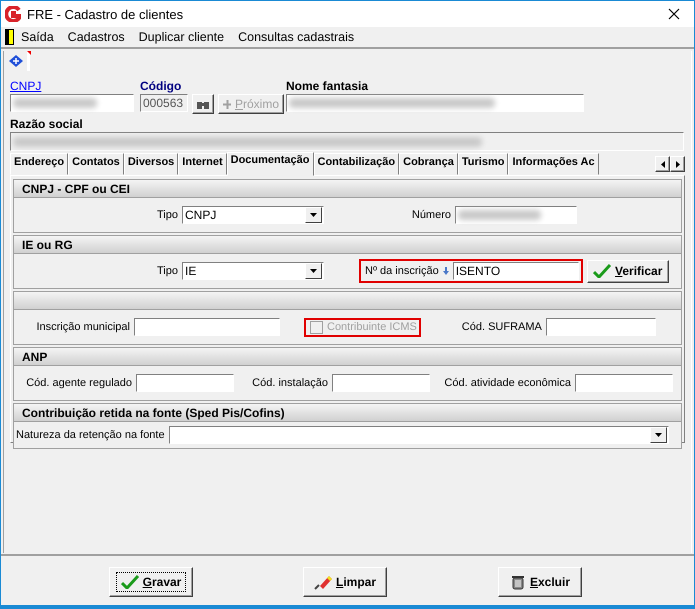 Image resolution: width=695 pixels, height=609 pixels. What do you see at coordinates (289, 383) in the screenshot?
I see `field-label: Cód. instalação` at bounding box center [289, 383].